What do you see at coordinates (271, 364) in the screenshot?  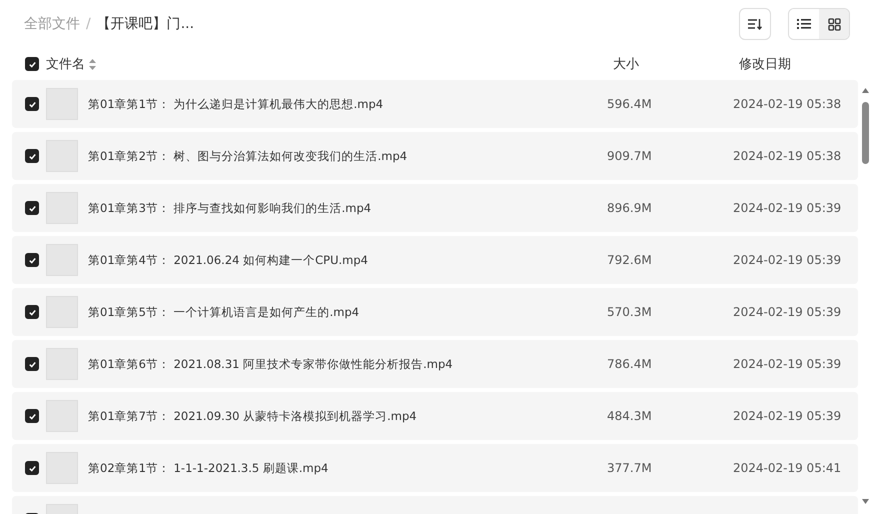 I see `file-name: 第01章第6节： 2021.08.31 阿里技术专家带你做性能分析报告.mp4` at bounding box center [271, 364].